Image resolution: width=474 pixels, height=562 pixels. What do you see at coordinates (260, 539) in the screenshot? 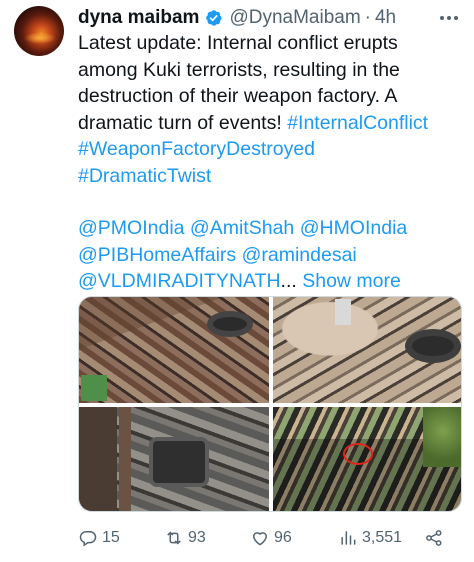
I see `heart-icon` at bounding box center [260, 539].